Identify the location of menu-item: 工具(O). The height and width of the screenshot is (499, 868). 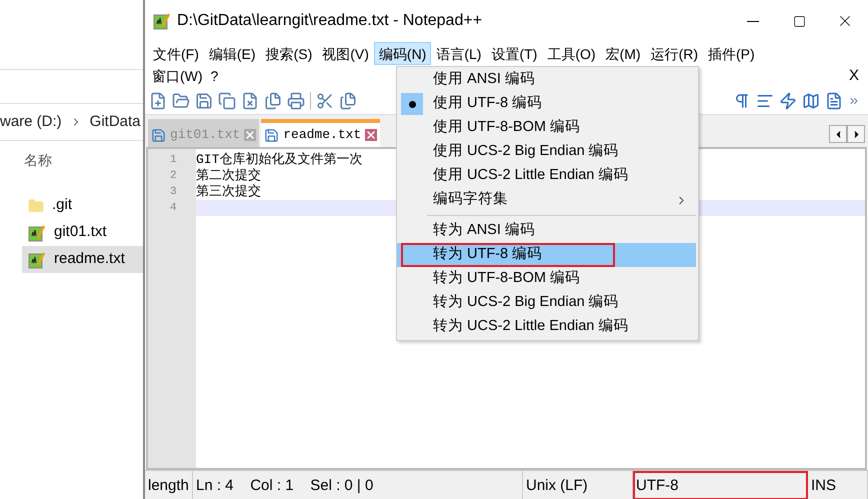
(571, 53).